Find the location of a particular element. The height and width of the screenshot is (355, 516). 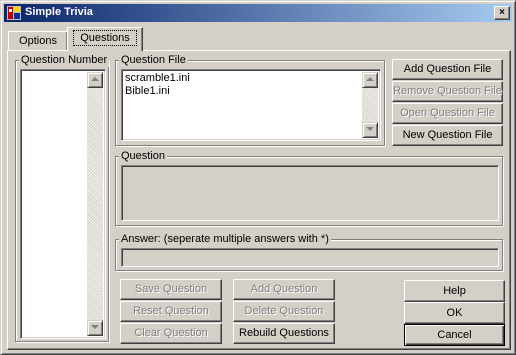

question-number-list is located at coordinates (63, 204).